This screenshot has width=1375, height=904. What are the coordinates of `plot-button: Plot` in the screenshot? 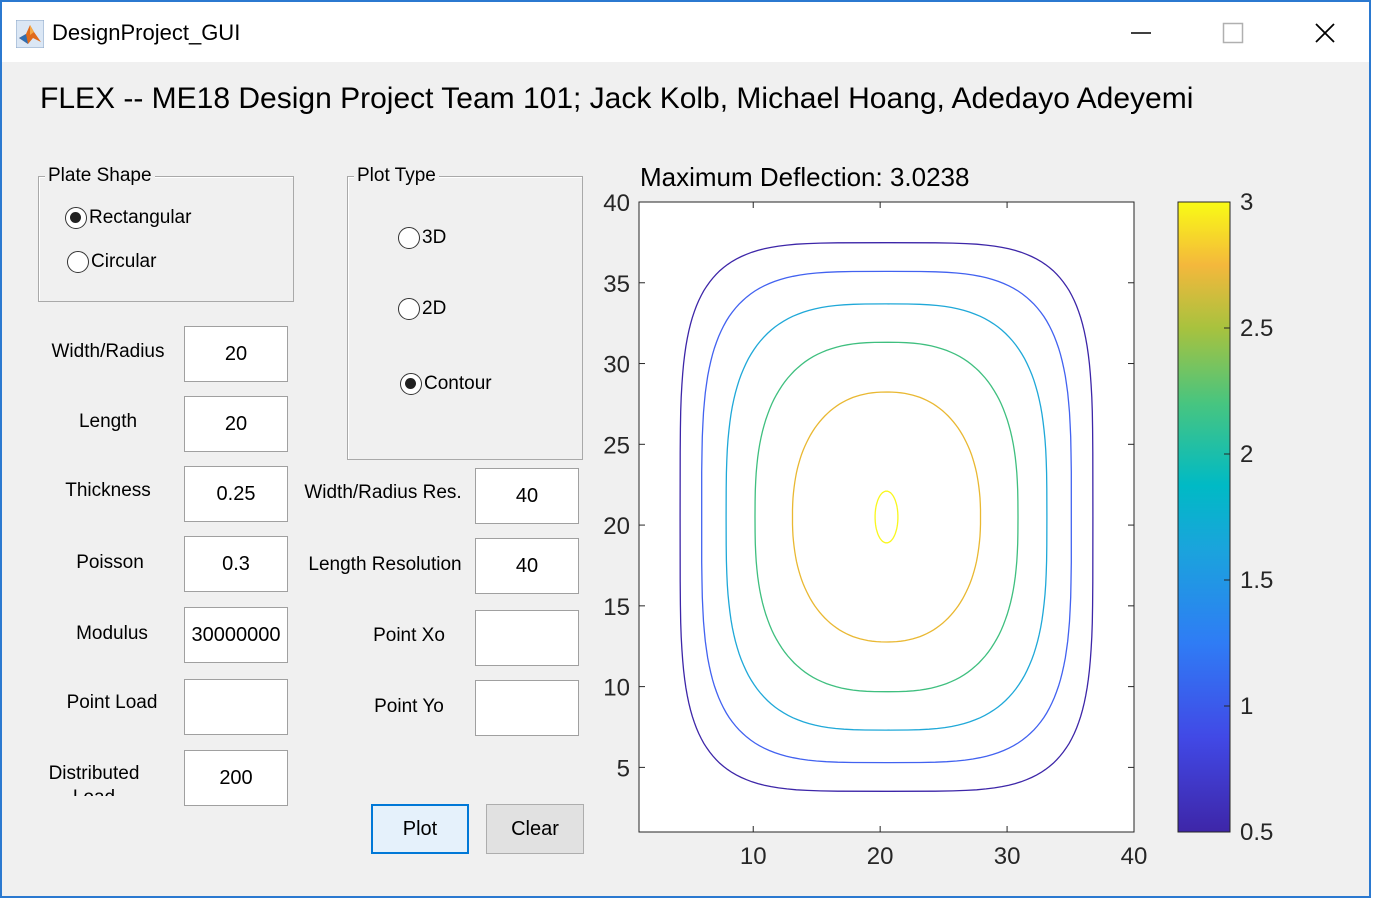 It's located at (420, 829).